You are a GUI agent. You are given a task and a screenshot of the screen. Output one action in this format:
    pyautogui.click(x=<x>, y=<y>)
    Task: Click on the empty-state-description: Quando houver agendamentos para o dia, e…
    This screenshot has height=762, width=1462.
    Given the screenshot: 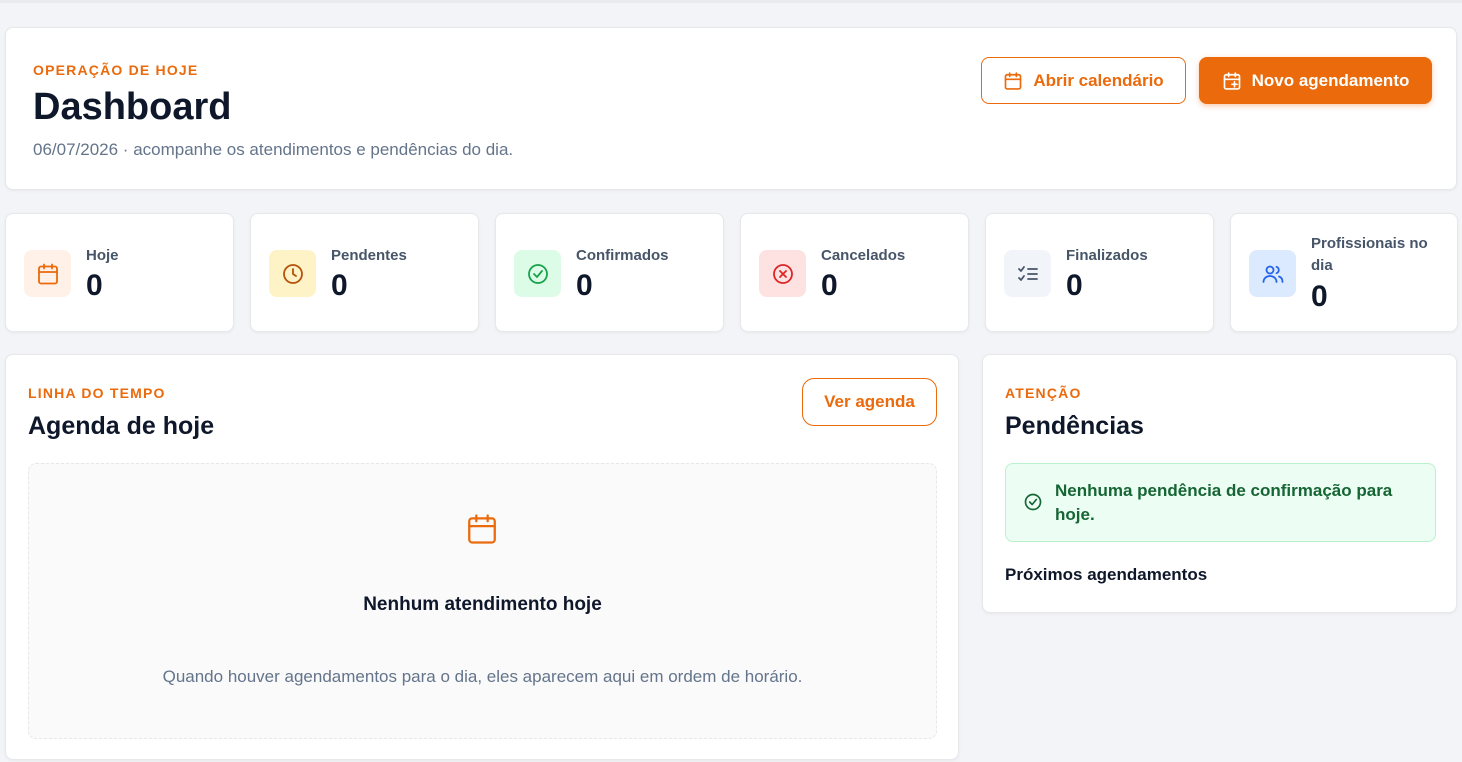 What is the action you would take?
    pyautogui.click(x=482, y=676)
    